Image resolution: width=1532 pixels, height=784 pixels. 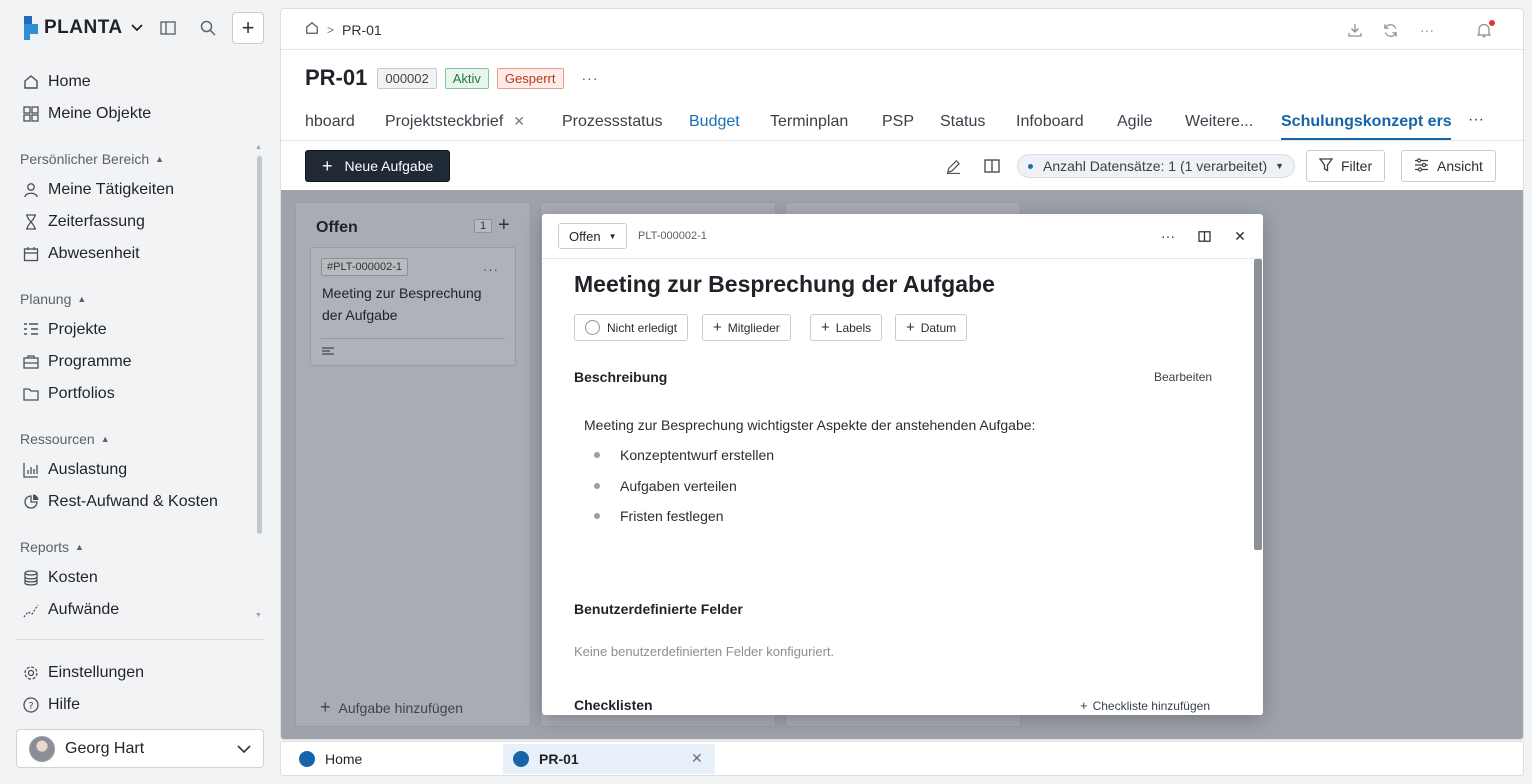 I want to click on create-new-button: +, so click(x=248, y=28).